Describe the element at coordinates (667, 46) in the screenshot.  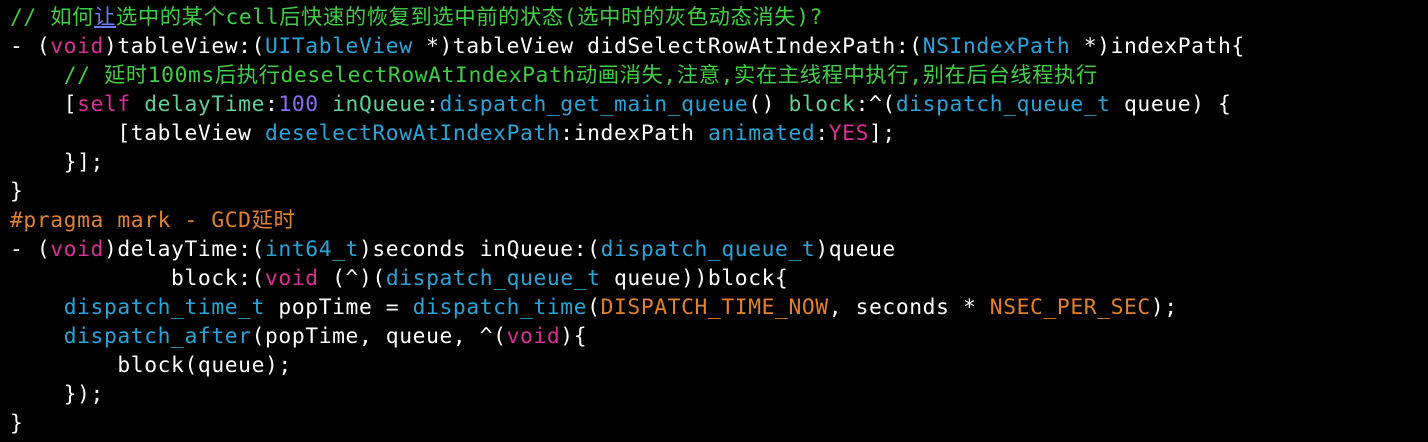
I see `code-token: *)tableView didSelectRowAtIndexPath:(` at that location.